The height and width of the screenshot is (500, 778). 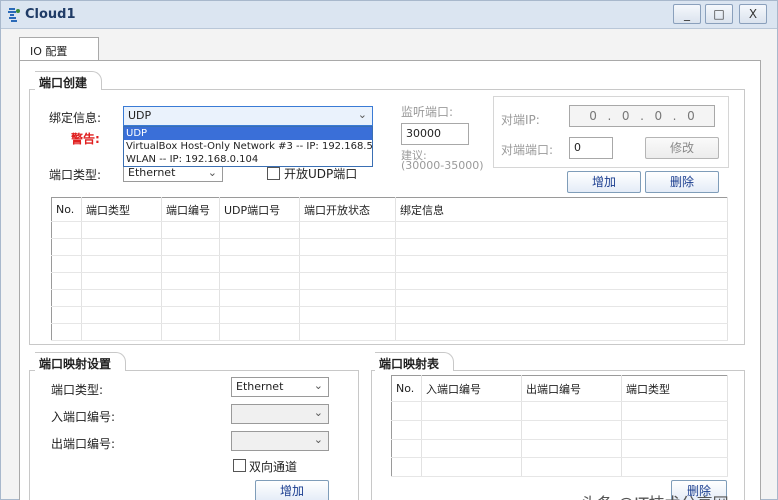 What do you see at coordinates (406, 389) in the screenshot?
I see `map-col-no: No.` at bounding box center [406, 389].